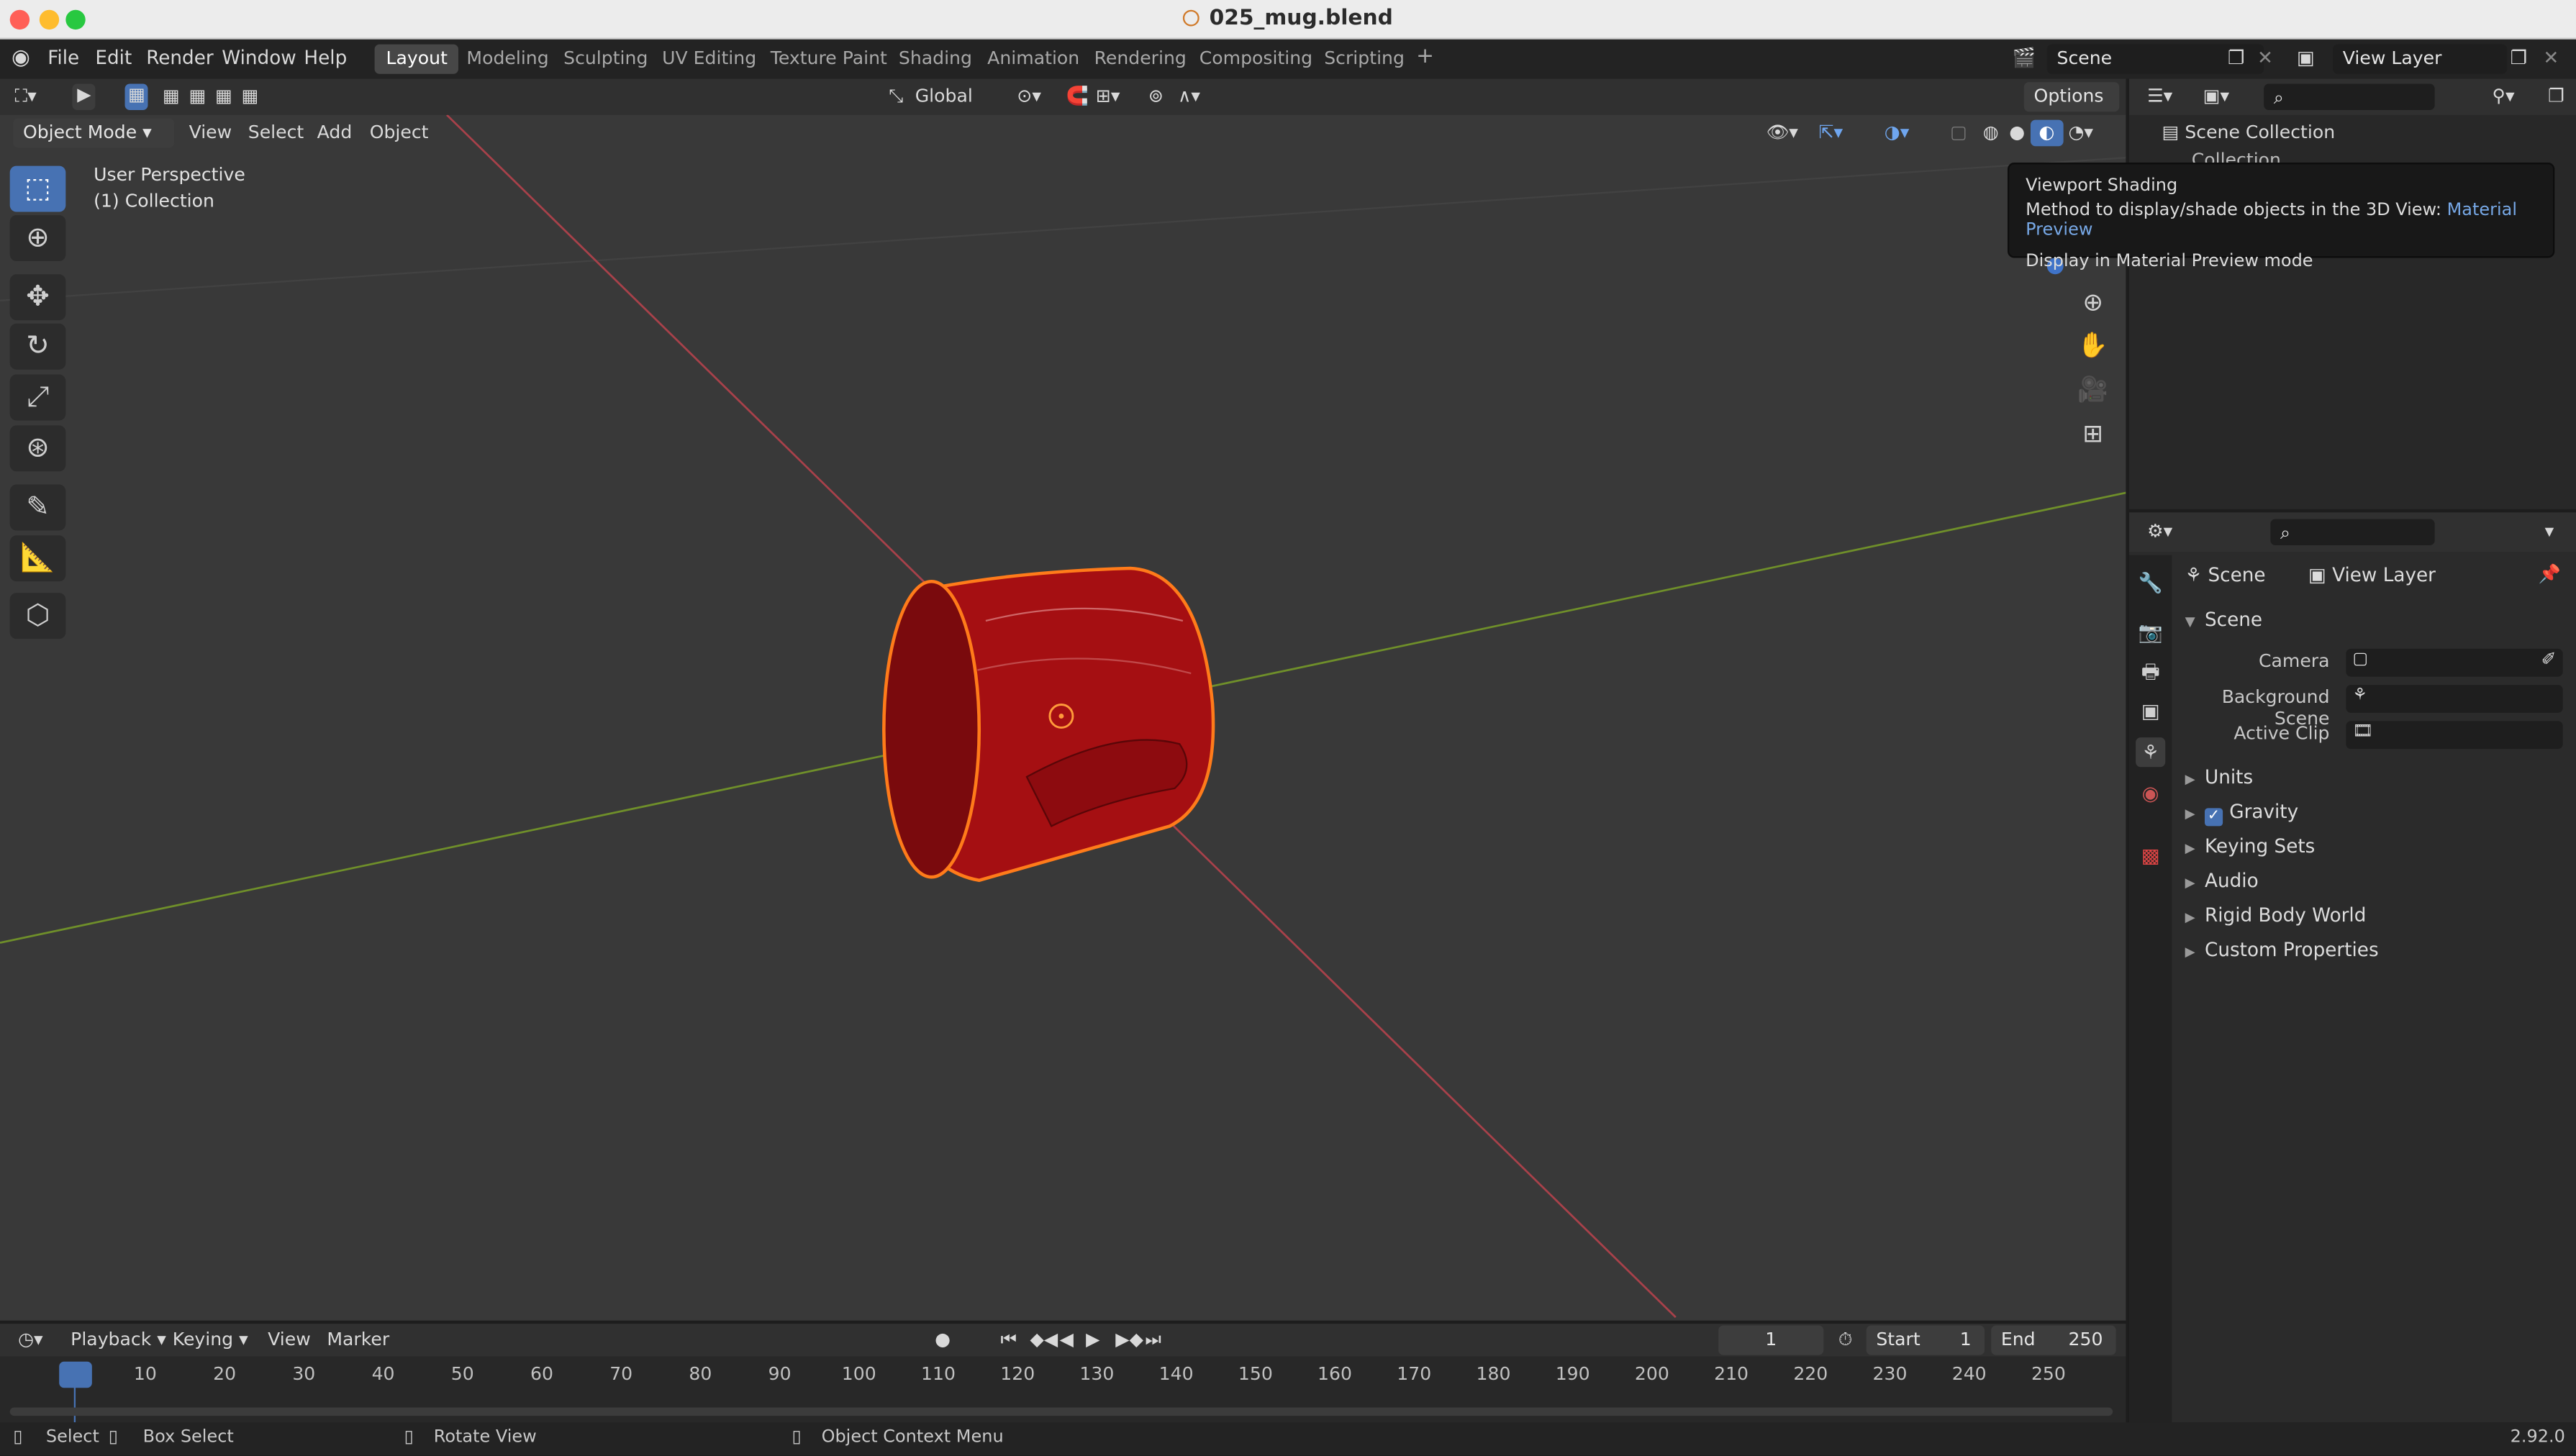 This screenshot has height=1456, width=2576. I want to click on texture-tab-icon: ▩, so click(2150, 855).